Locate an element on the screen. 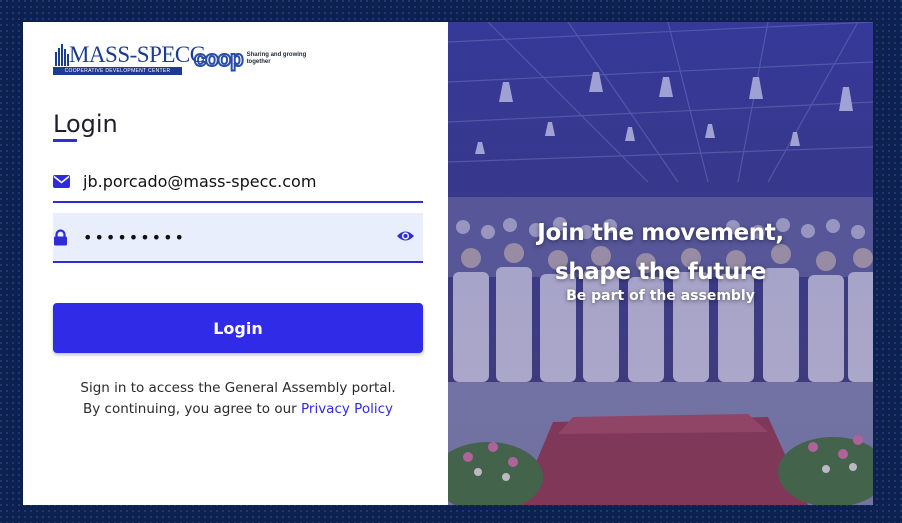 The height and width of the screenshot is (523, 902). hero-headline-line-2: shape the future is located at coordinates (660, 272).